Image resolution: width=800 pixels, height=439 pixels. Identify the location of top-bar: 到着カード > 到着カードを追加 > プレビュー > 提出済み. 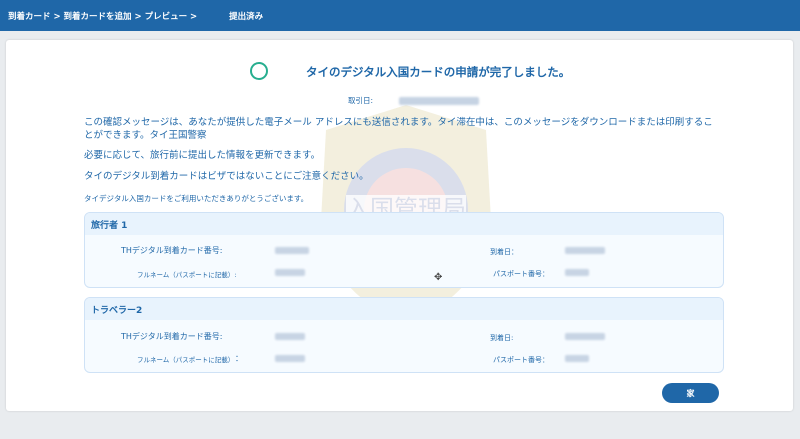
(400, 15).